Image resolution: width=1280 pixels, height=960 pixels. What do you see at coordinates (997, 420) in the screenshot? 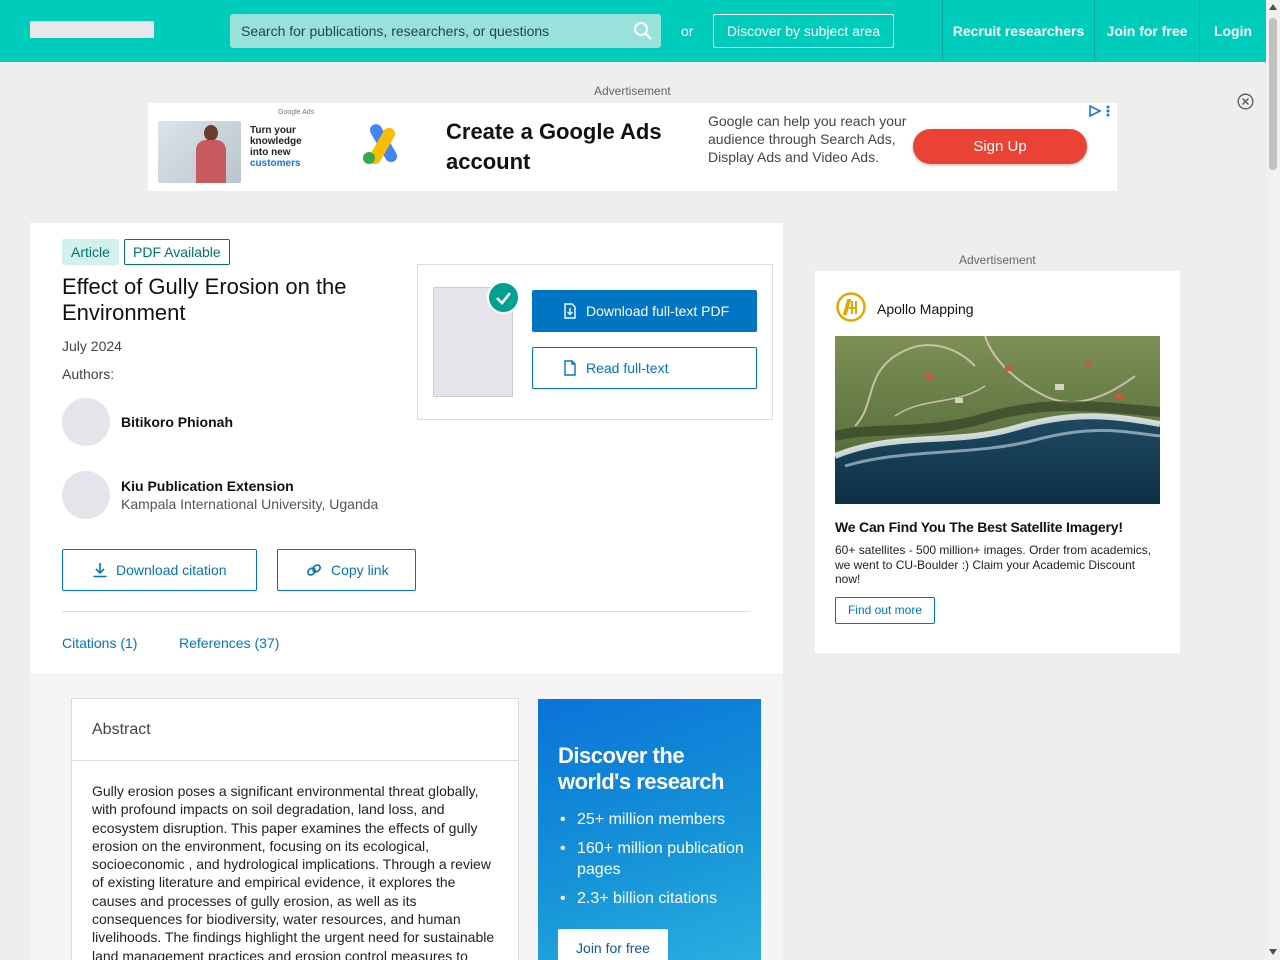
I see `satellite-image` at bounding box center [997, 420].